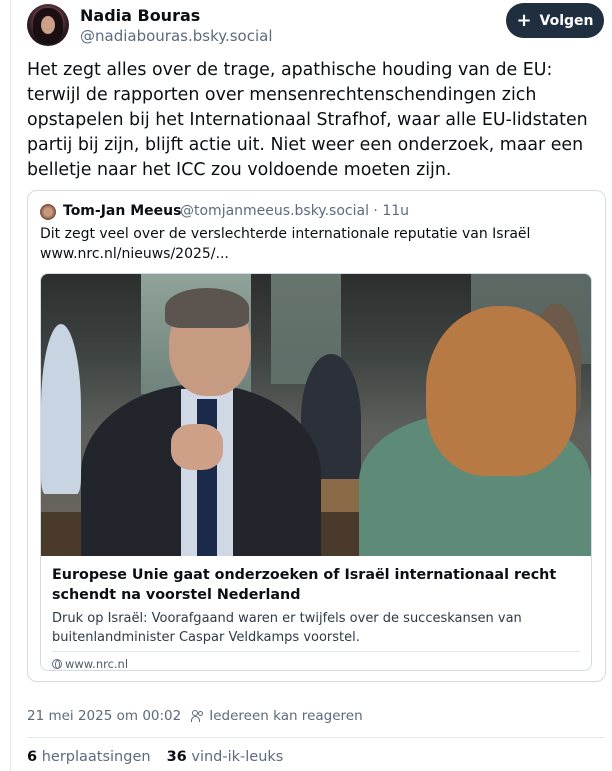 Image resolution: width=612 pixels, height=771 pixels. I want to click on stats-divider, so click(316, 737).